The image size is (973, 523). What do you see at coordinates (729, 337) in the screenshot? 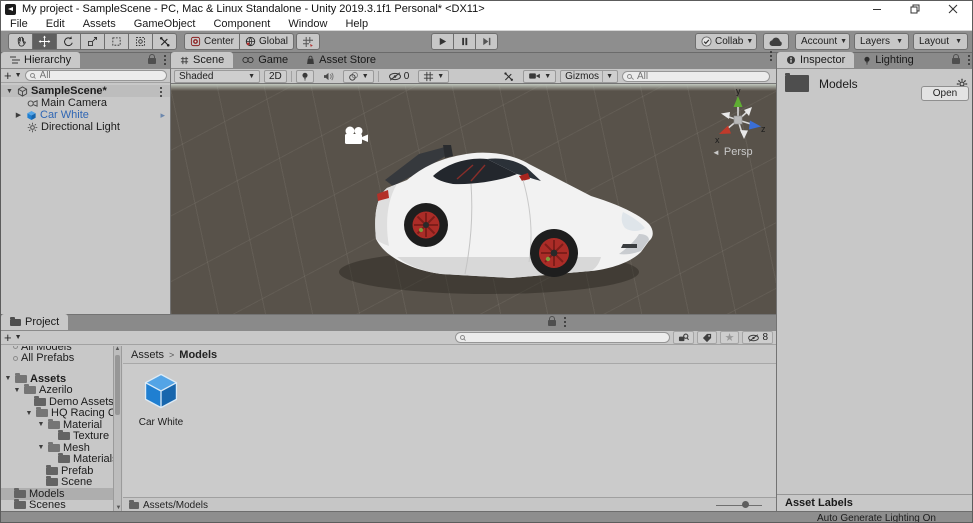
I see `save-search-button: ★` at bounding box center [729, 337].